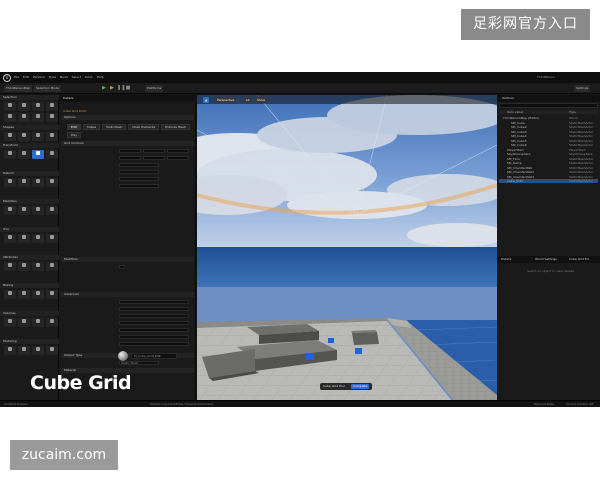  Describe the element at coordinates (76, 77) in the screenshot. I see `menu-select: Select` at that location.